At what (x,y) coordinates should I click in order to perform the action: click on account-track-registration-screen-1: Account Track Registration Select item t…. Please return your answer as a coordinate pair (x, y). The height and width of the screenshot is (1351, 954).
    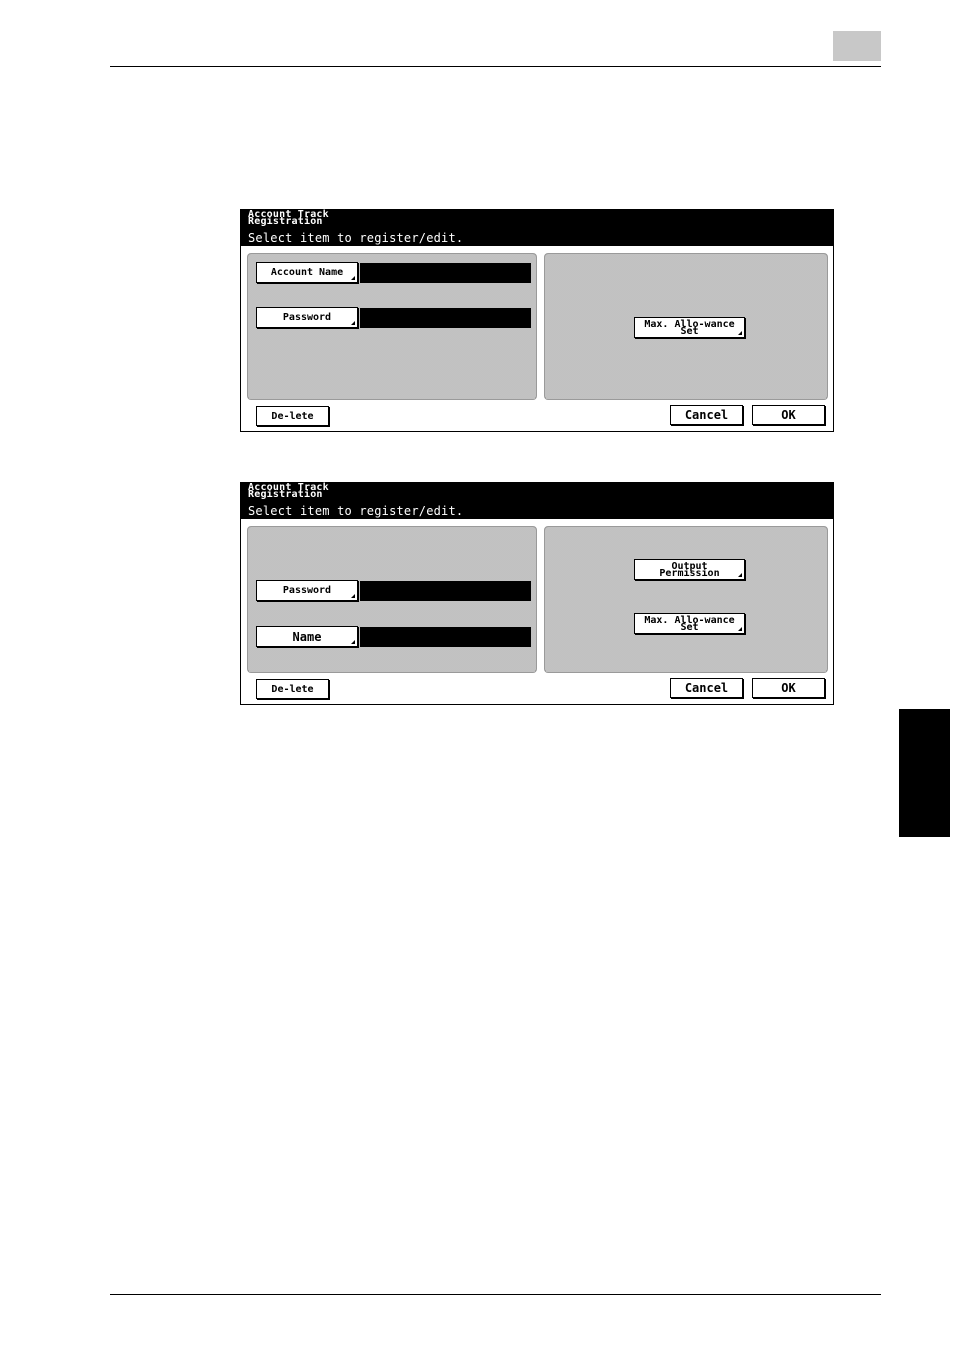
    Looking at the image, I should click on (537, 320).